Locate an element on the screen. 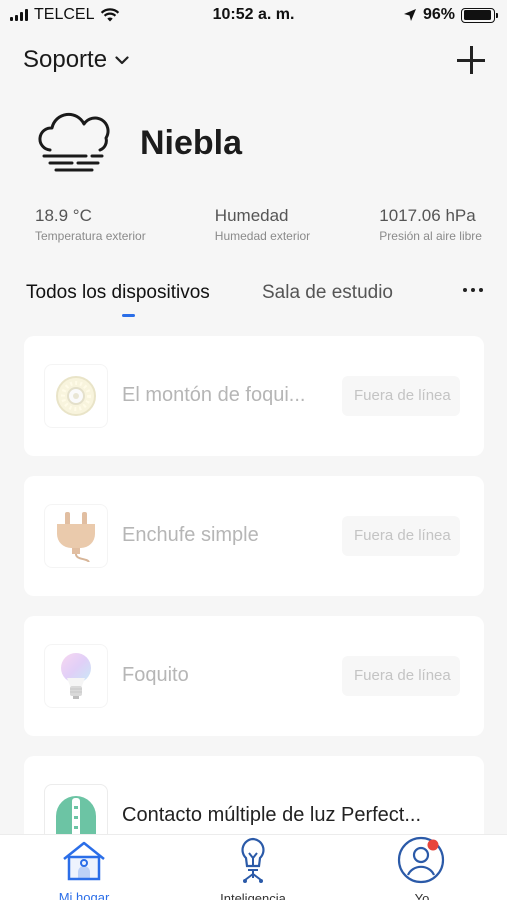 This screenshot has height=900, width=507. weather-condition: Niebla is located at coordinates (191, 142).